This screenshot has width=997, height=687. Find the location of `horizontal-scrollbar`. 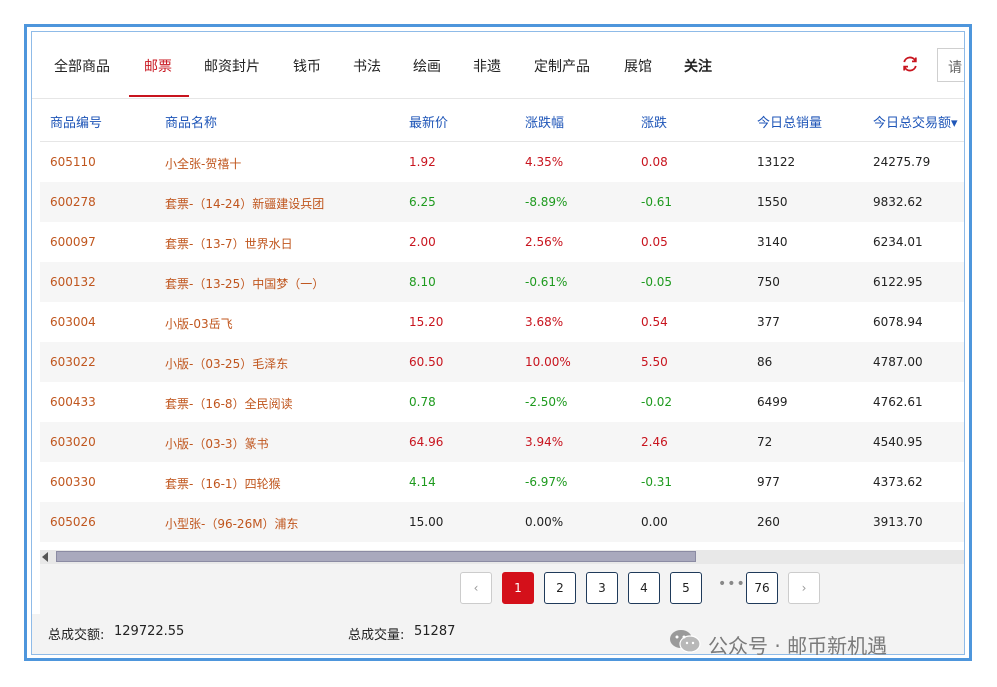

horizontal-scrollbar is located at coordinates (502, 557).